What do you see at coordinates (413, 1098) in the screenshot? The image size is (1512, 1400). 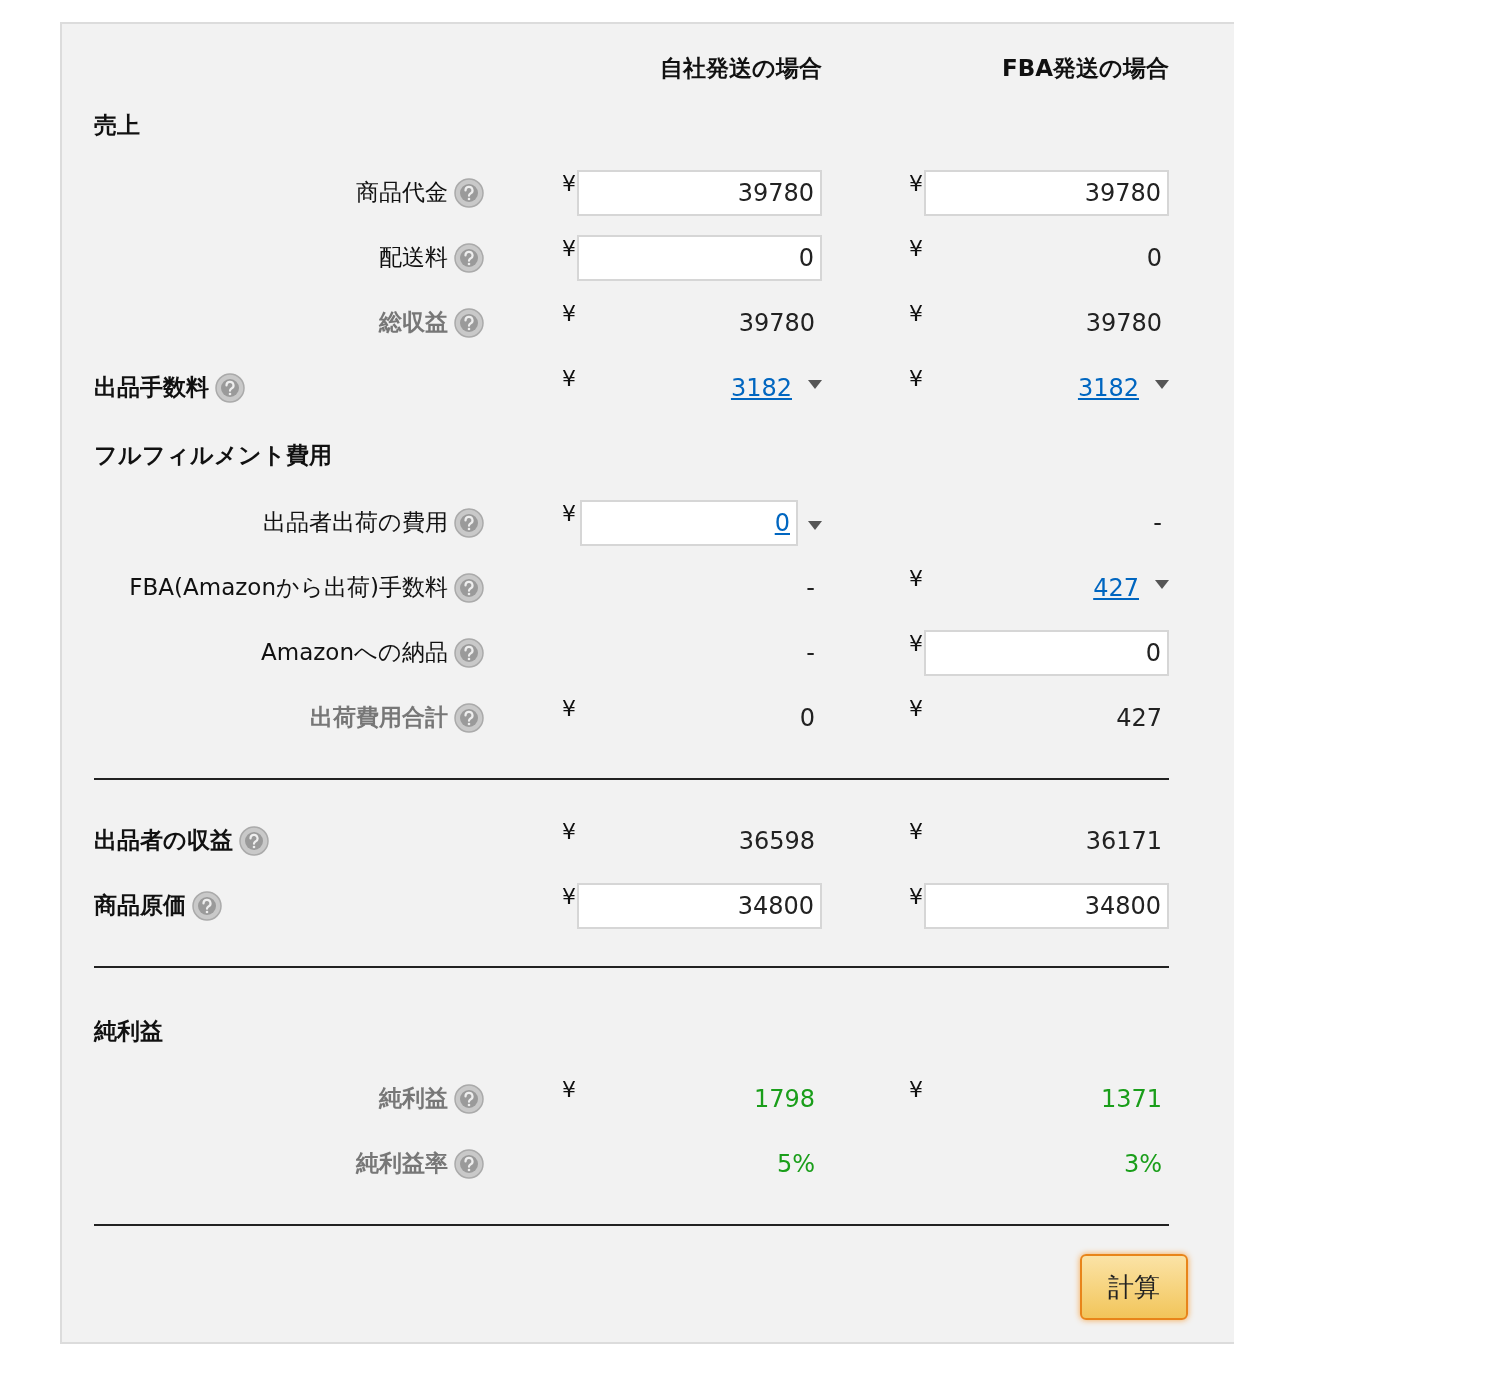 I see `row-label: 純利益` at bounding box center [413, 1098].